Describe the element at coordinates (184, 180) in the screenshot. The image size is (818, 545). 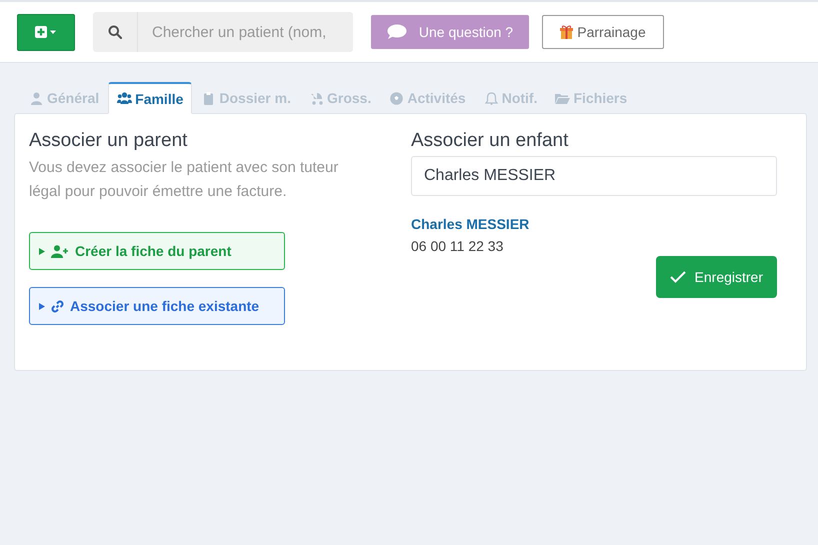
I see `description-text: Vous devez associer le patient avec son tuteur légal pour pouvoir émettre une facture.` at that location.